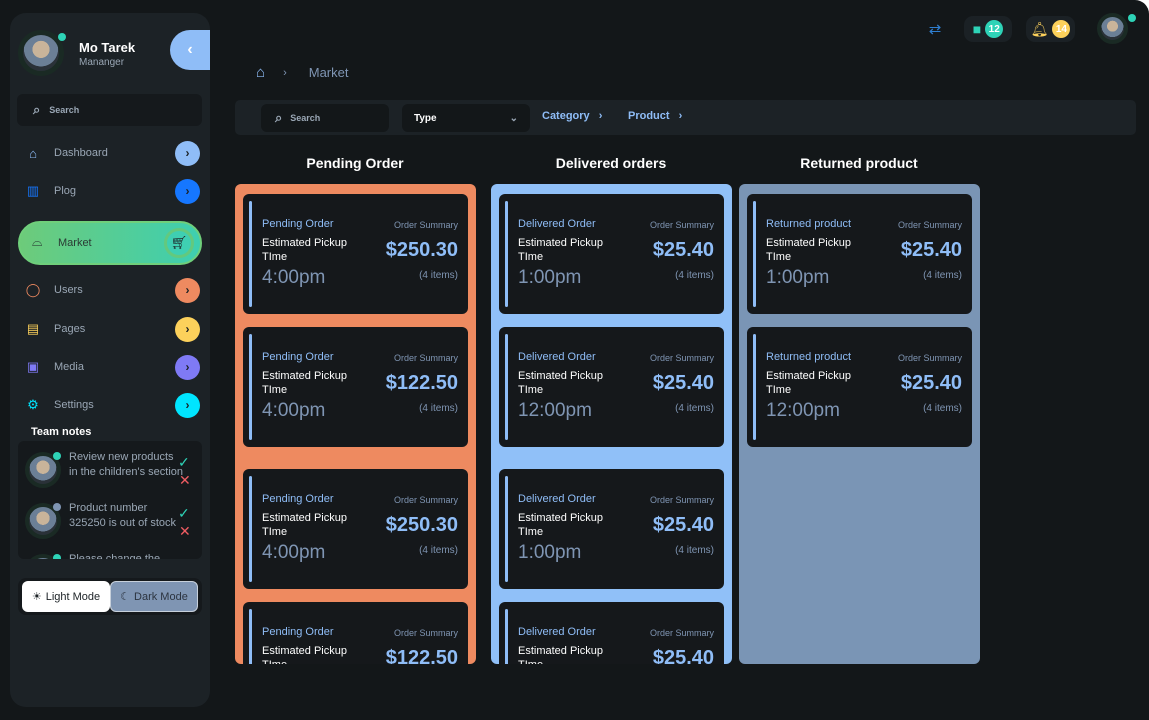  What do you see at coordinates (1112, 28) in the screenshot?
I see `profile-avatar` at bounding box center [1112, 28].